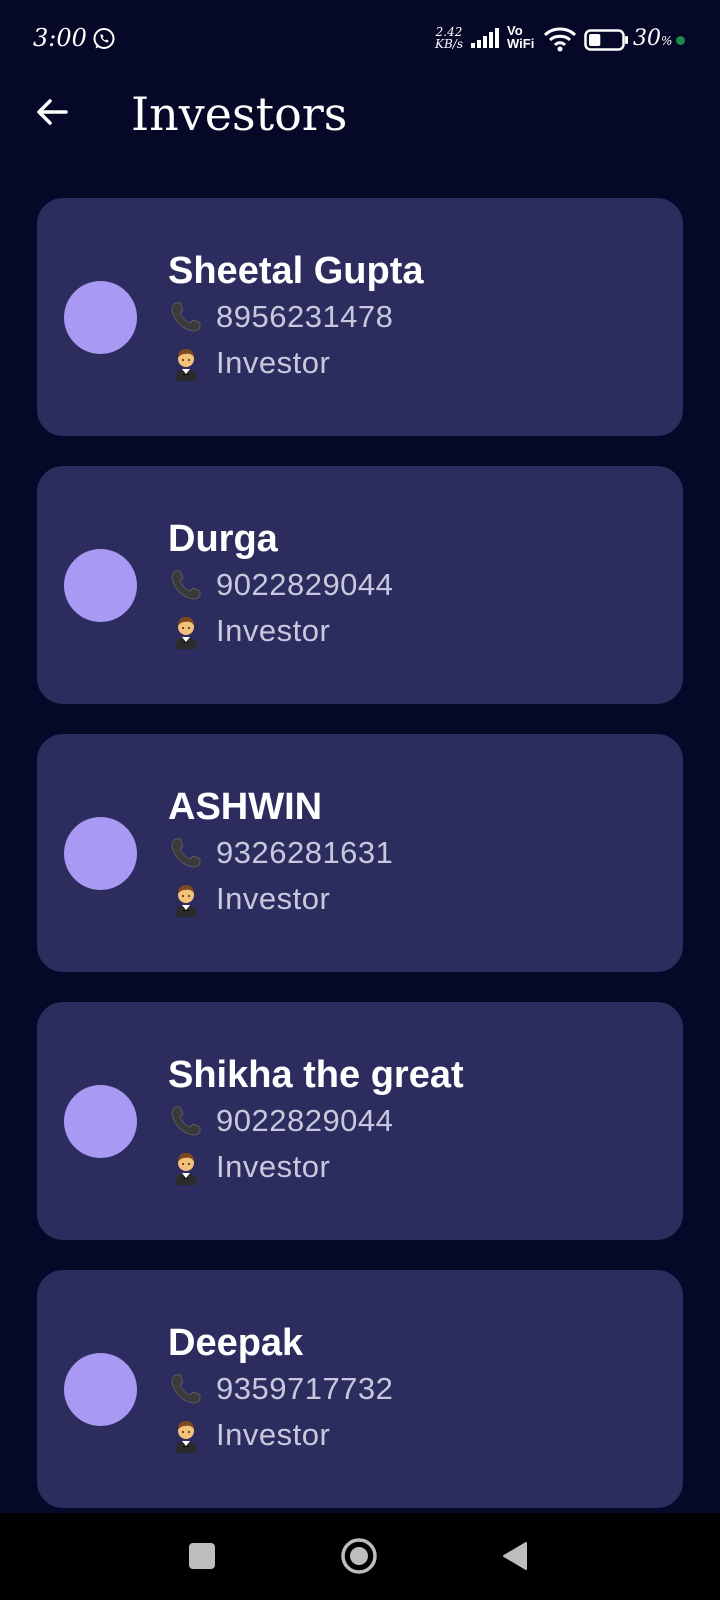  I want to click on investor-card: ASHWIN 9326281631 Investor, so click(360, 853).